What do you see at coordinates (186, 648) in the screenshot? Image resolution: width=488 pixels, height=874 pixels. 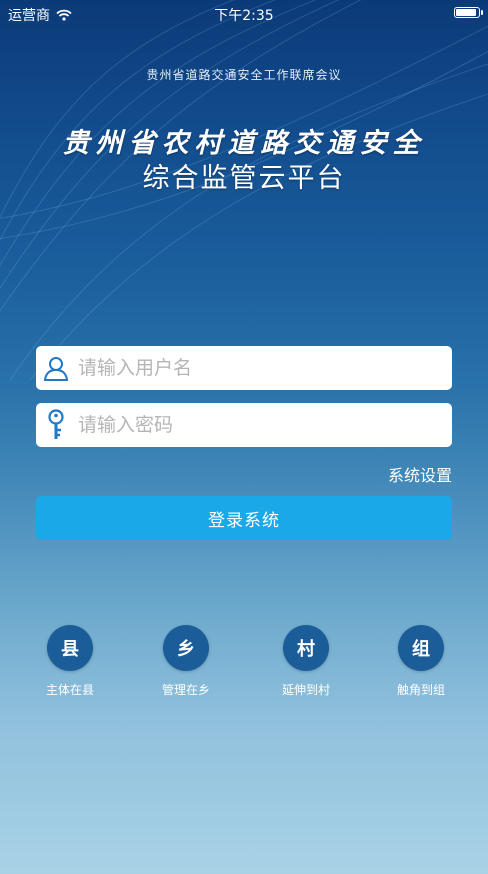 I see `feature-township-icon: 乡` at bounding box center [186, 648].